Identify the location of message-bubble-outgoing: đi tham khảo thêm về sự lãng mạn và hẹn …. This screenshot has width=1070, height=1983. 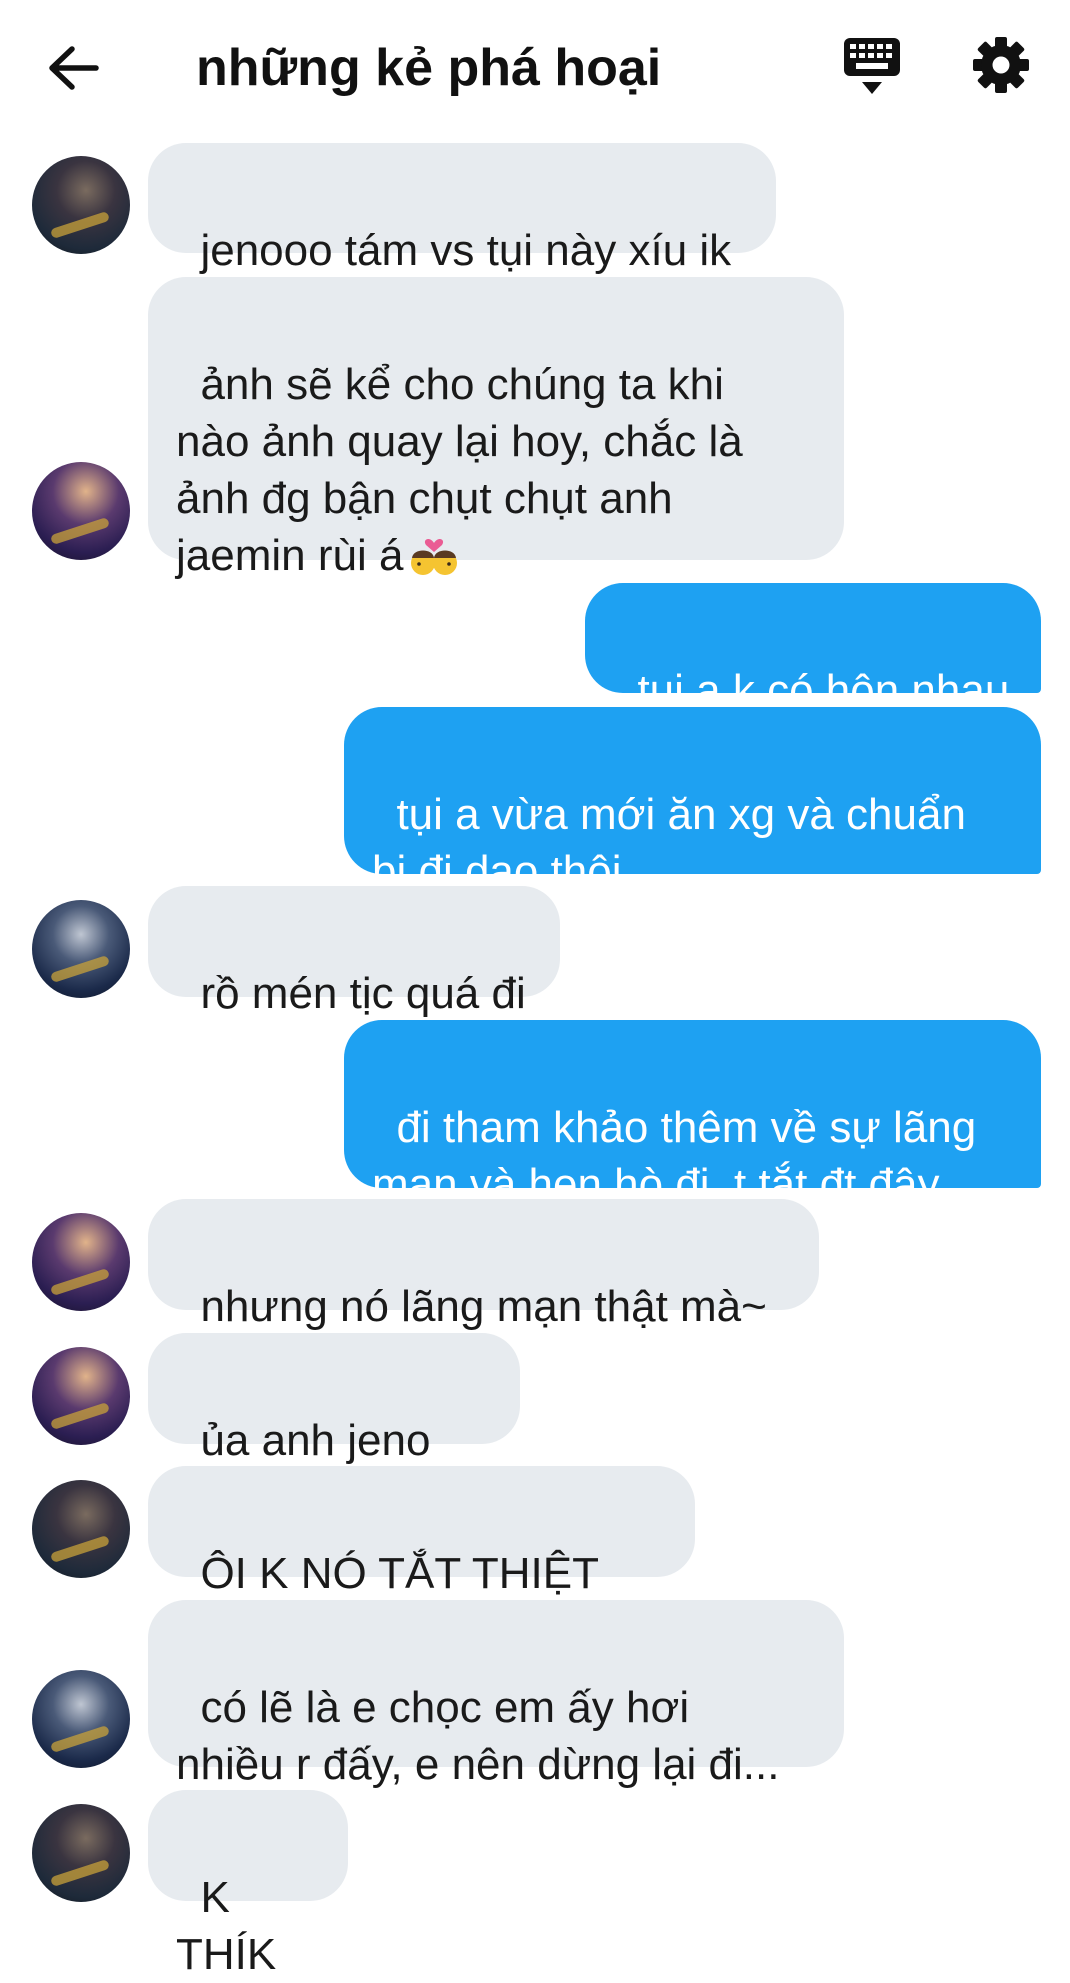
(692, 1114).